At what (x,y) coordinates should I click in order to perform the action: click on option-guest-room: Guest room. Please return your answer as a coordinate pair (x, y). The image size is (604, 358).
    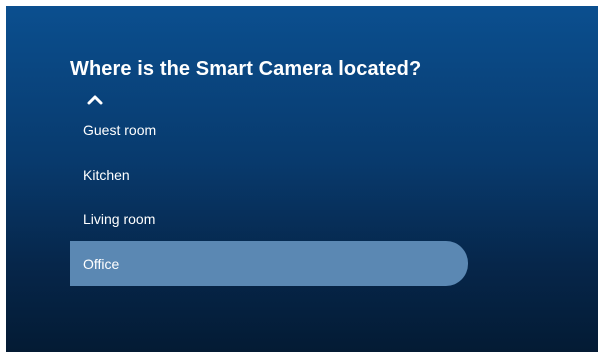
    Looking at the image, I should click on (269, 129).